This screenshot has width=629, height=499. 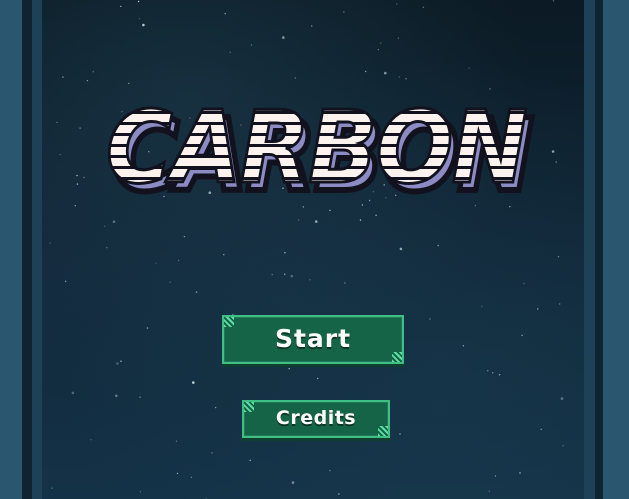 I want to click on start-button: Start, so click(x=313, y=339).